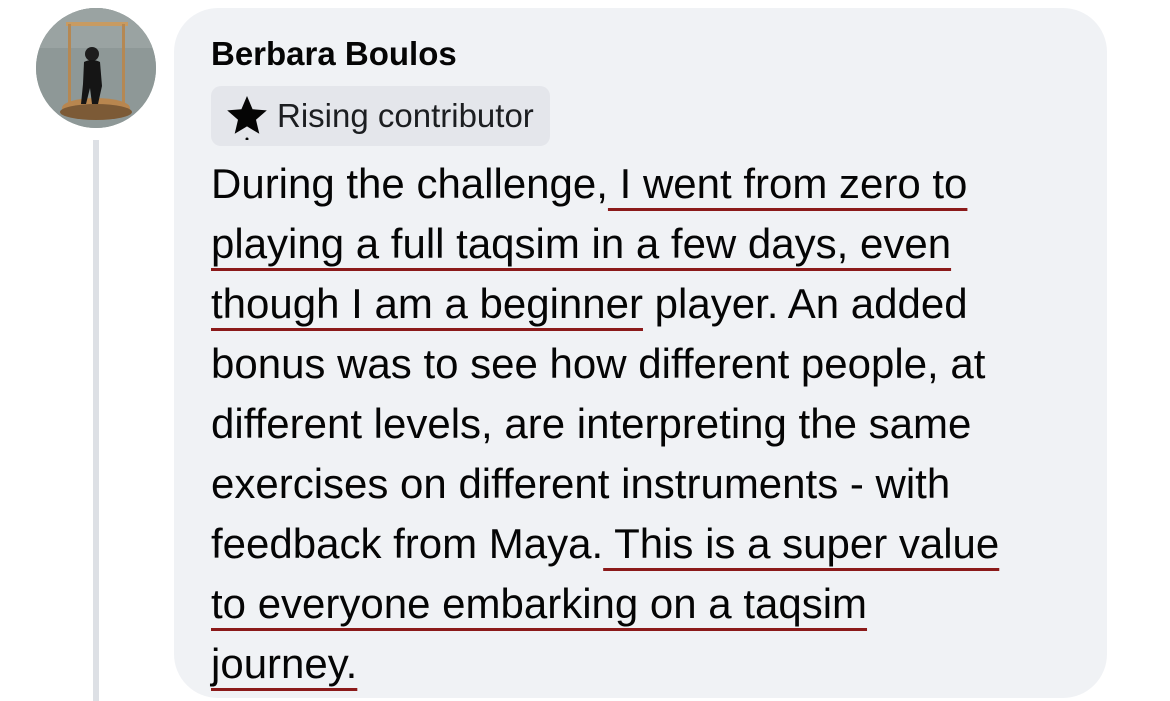  Describe the element at coordinates (539, 603) in the screenshot. I see `highlighted-text-segment: to everyone embarking on a taqsim` at that location.